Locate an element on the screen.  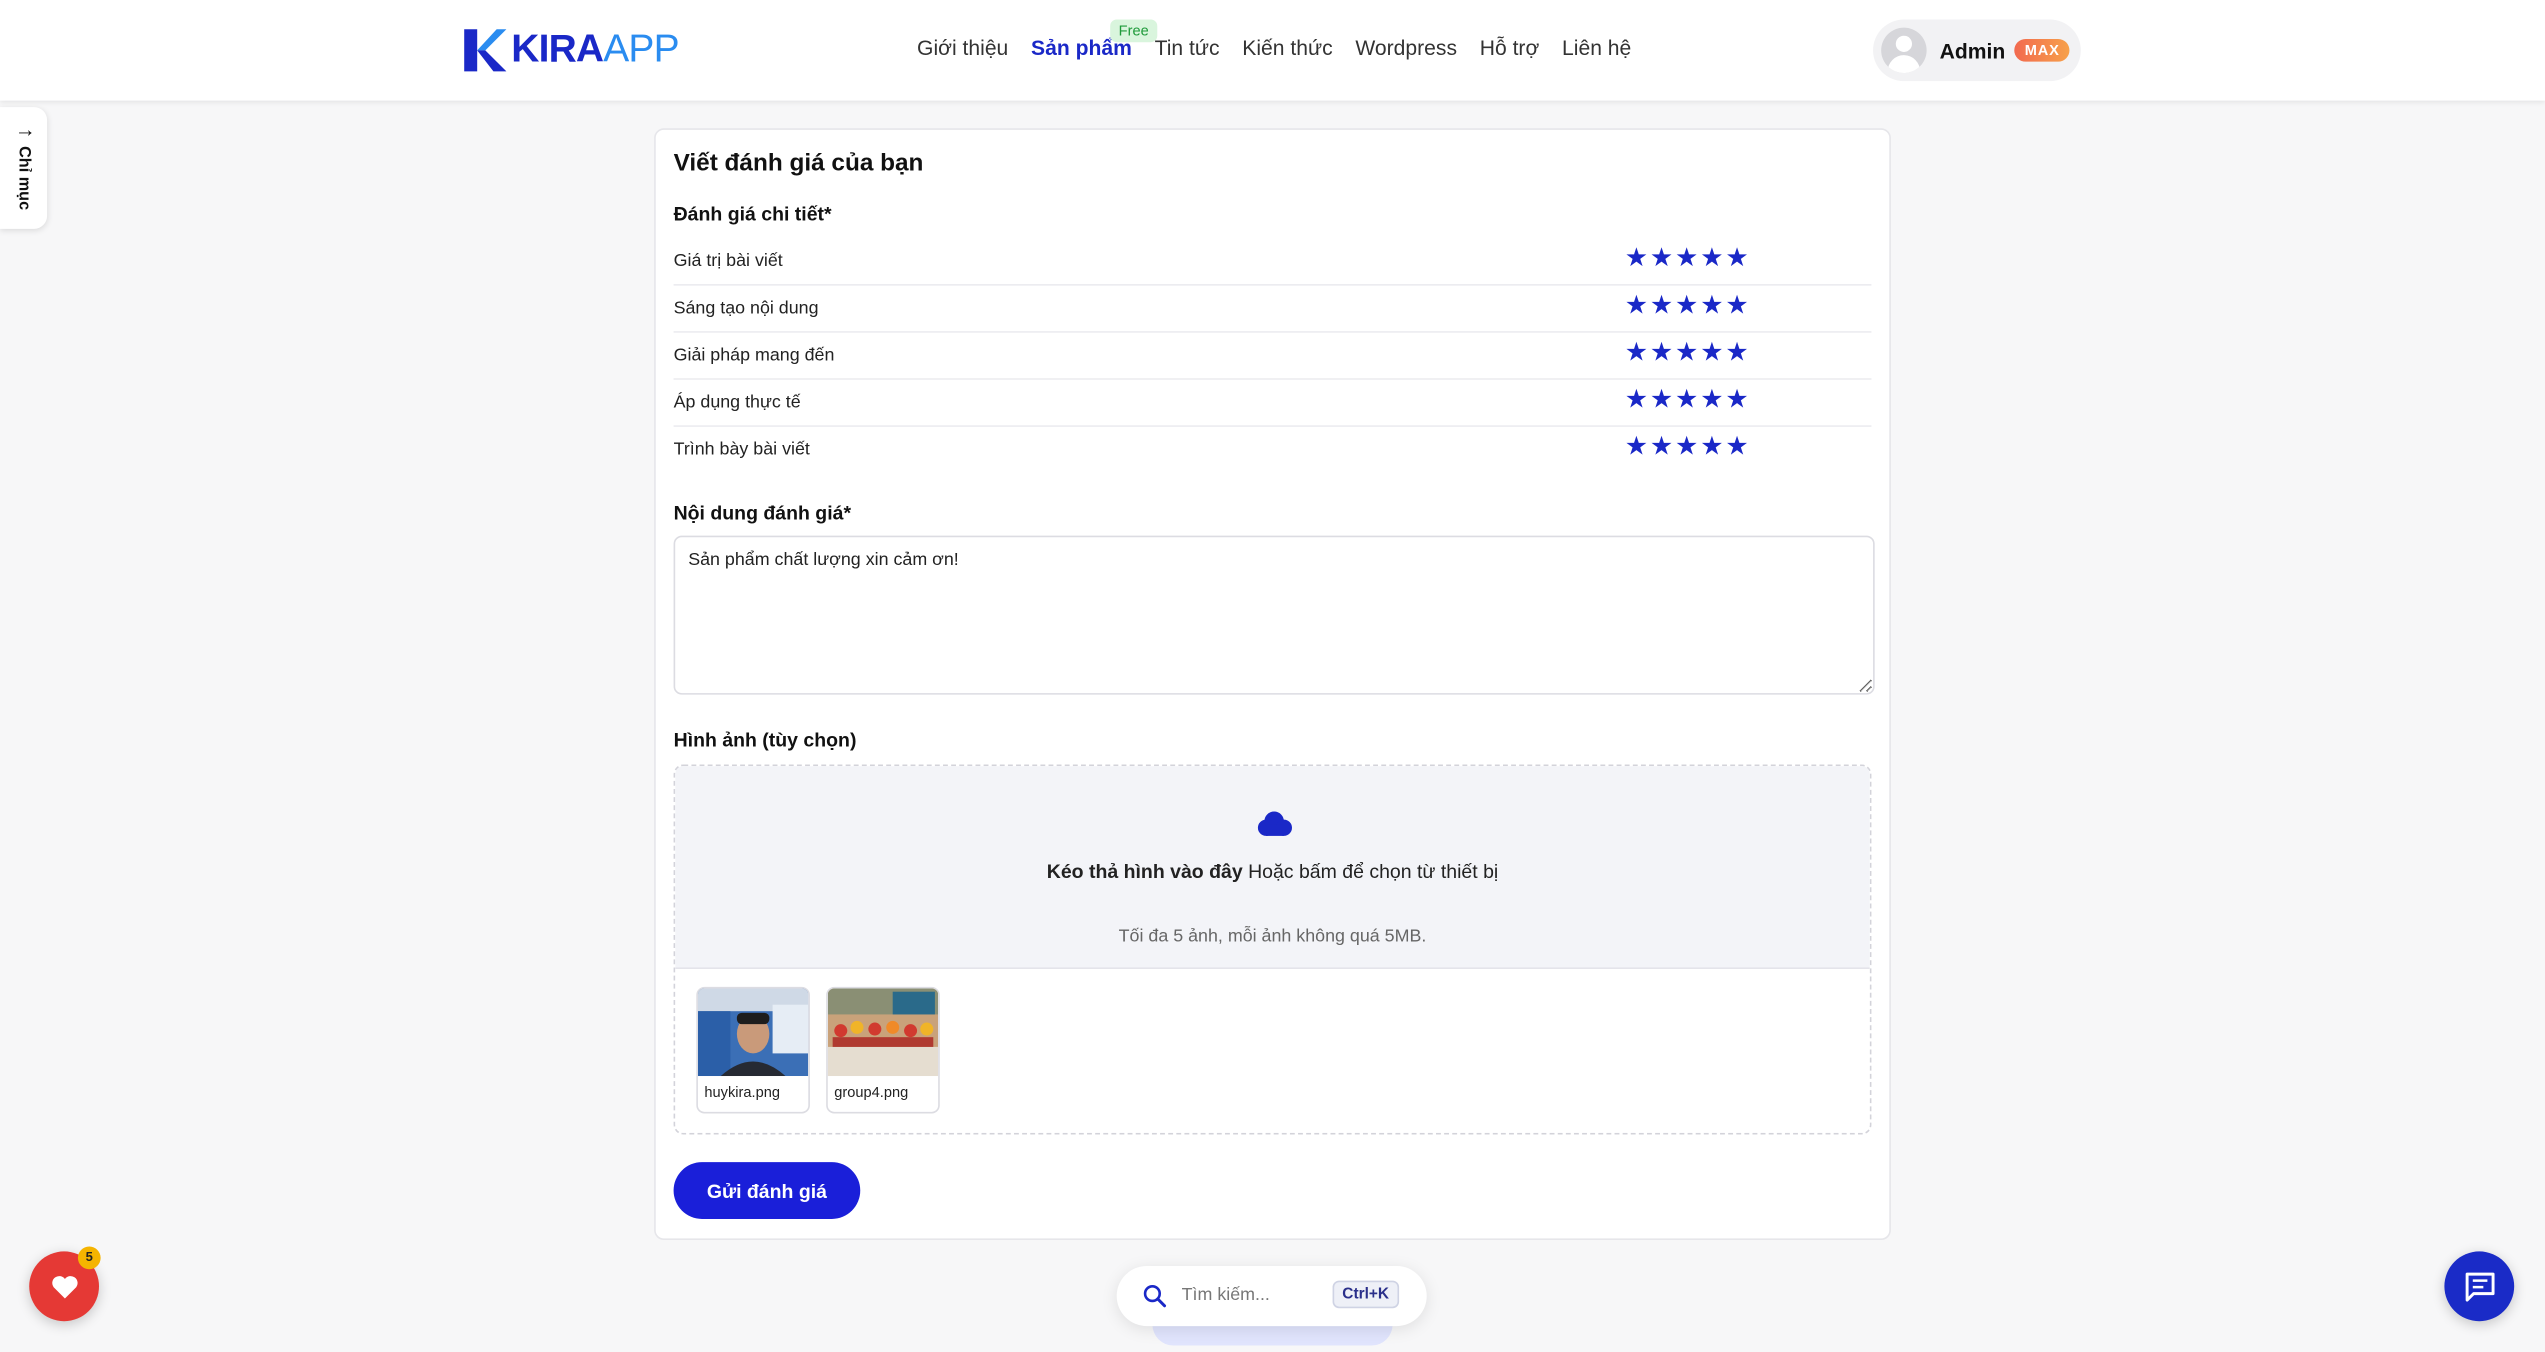
rating-label: Giải pháp mang đến is located at coordinates (754, 354).